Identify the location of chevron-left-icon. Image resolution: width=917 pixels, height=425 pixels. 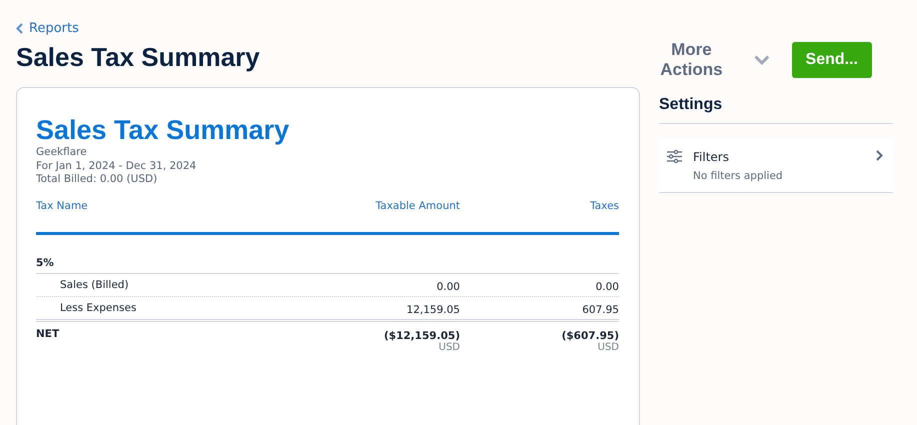
(19, 28).